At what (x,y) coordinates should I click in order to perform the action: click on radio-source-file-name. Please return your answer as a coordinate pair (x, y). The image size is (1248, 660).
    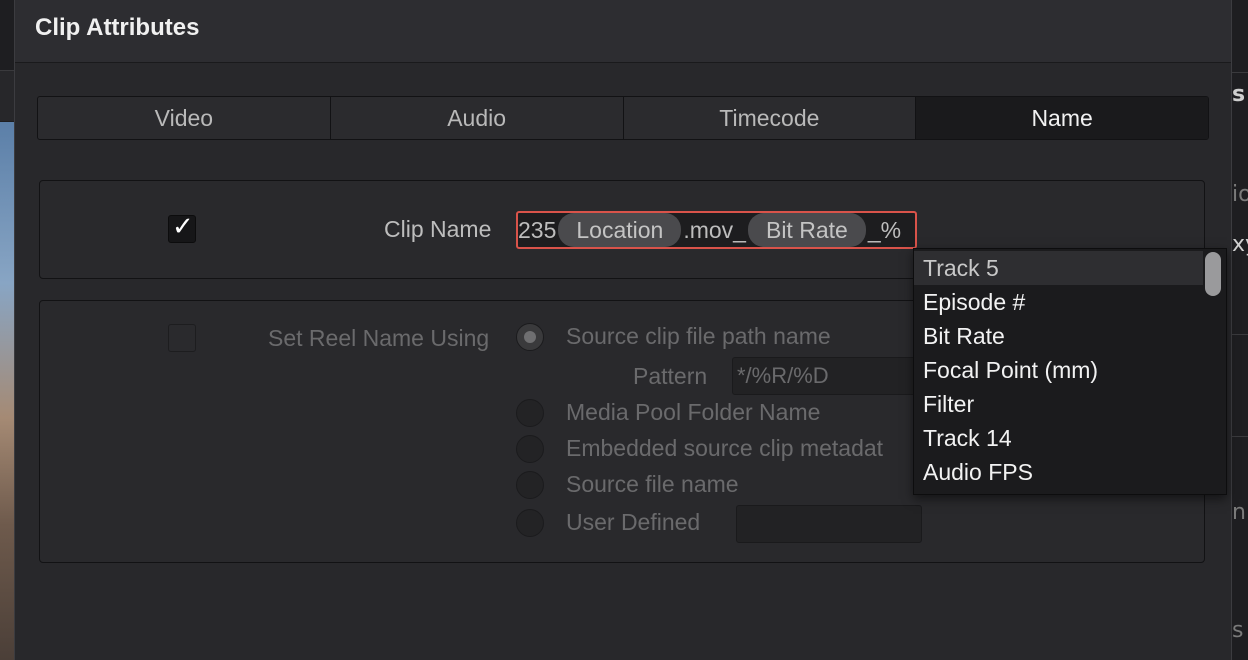
    Looking at the image, I should click on (530, 485).